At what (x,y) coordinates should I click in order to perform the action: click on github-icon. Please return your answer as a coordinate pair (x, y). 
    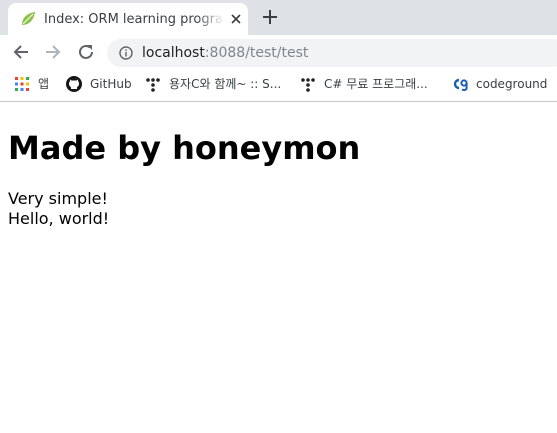
    Looking at the image, I should click on (74, 84).